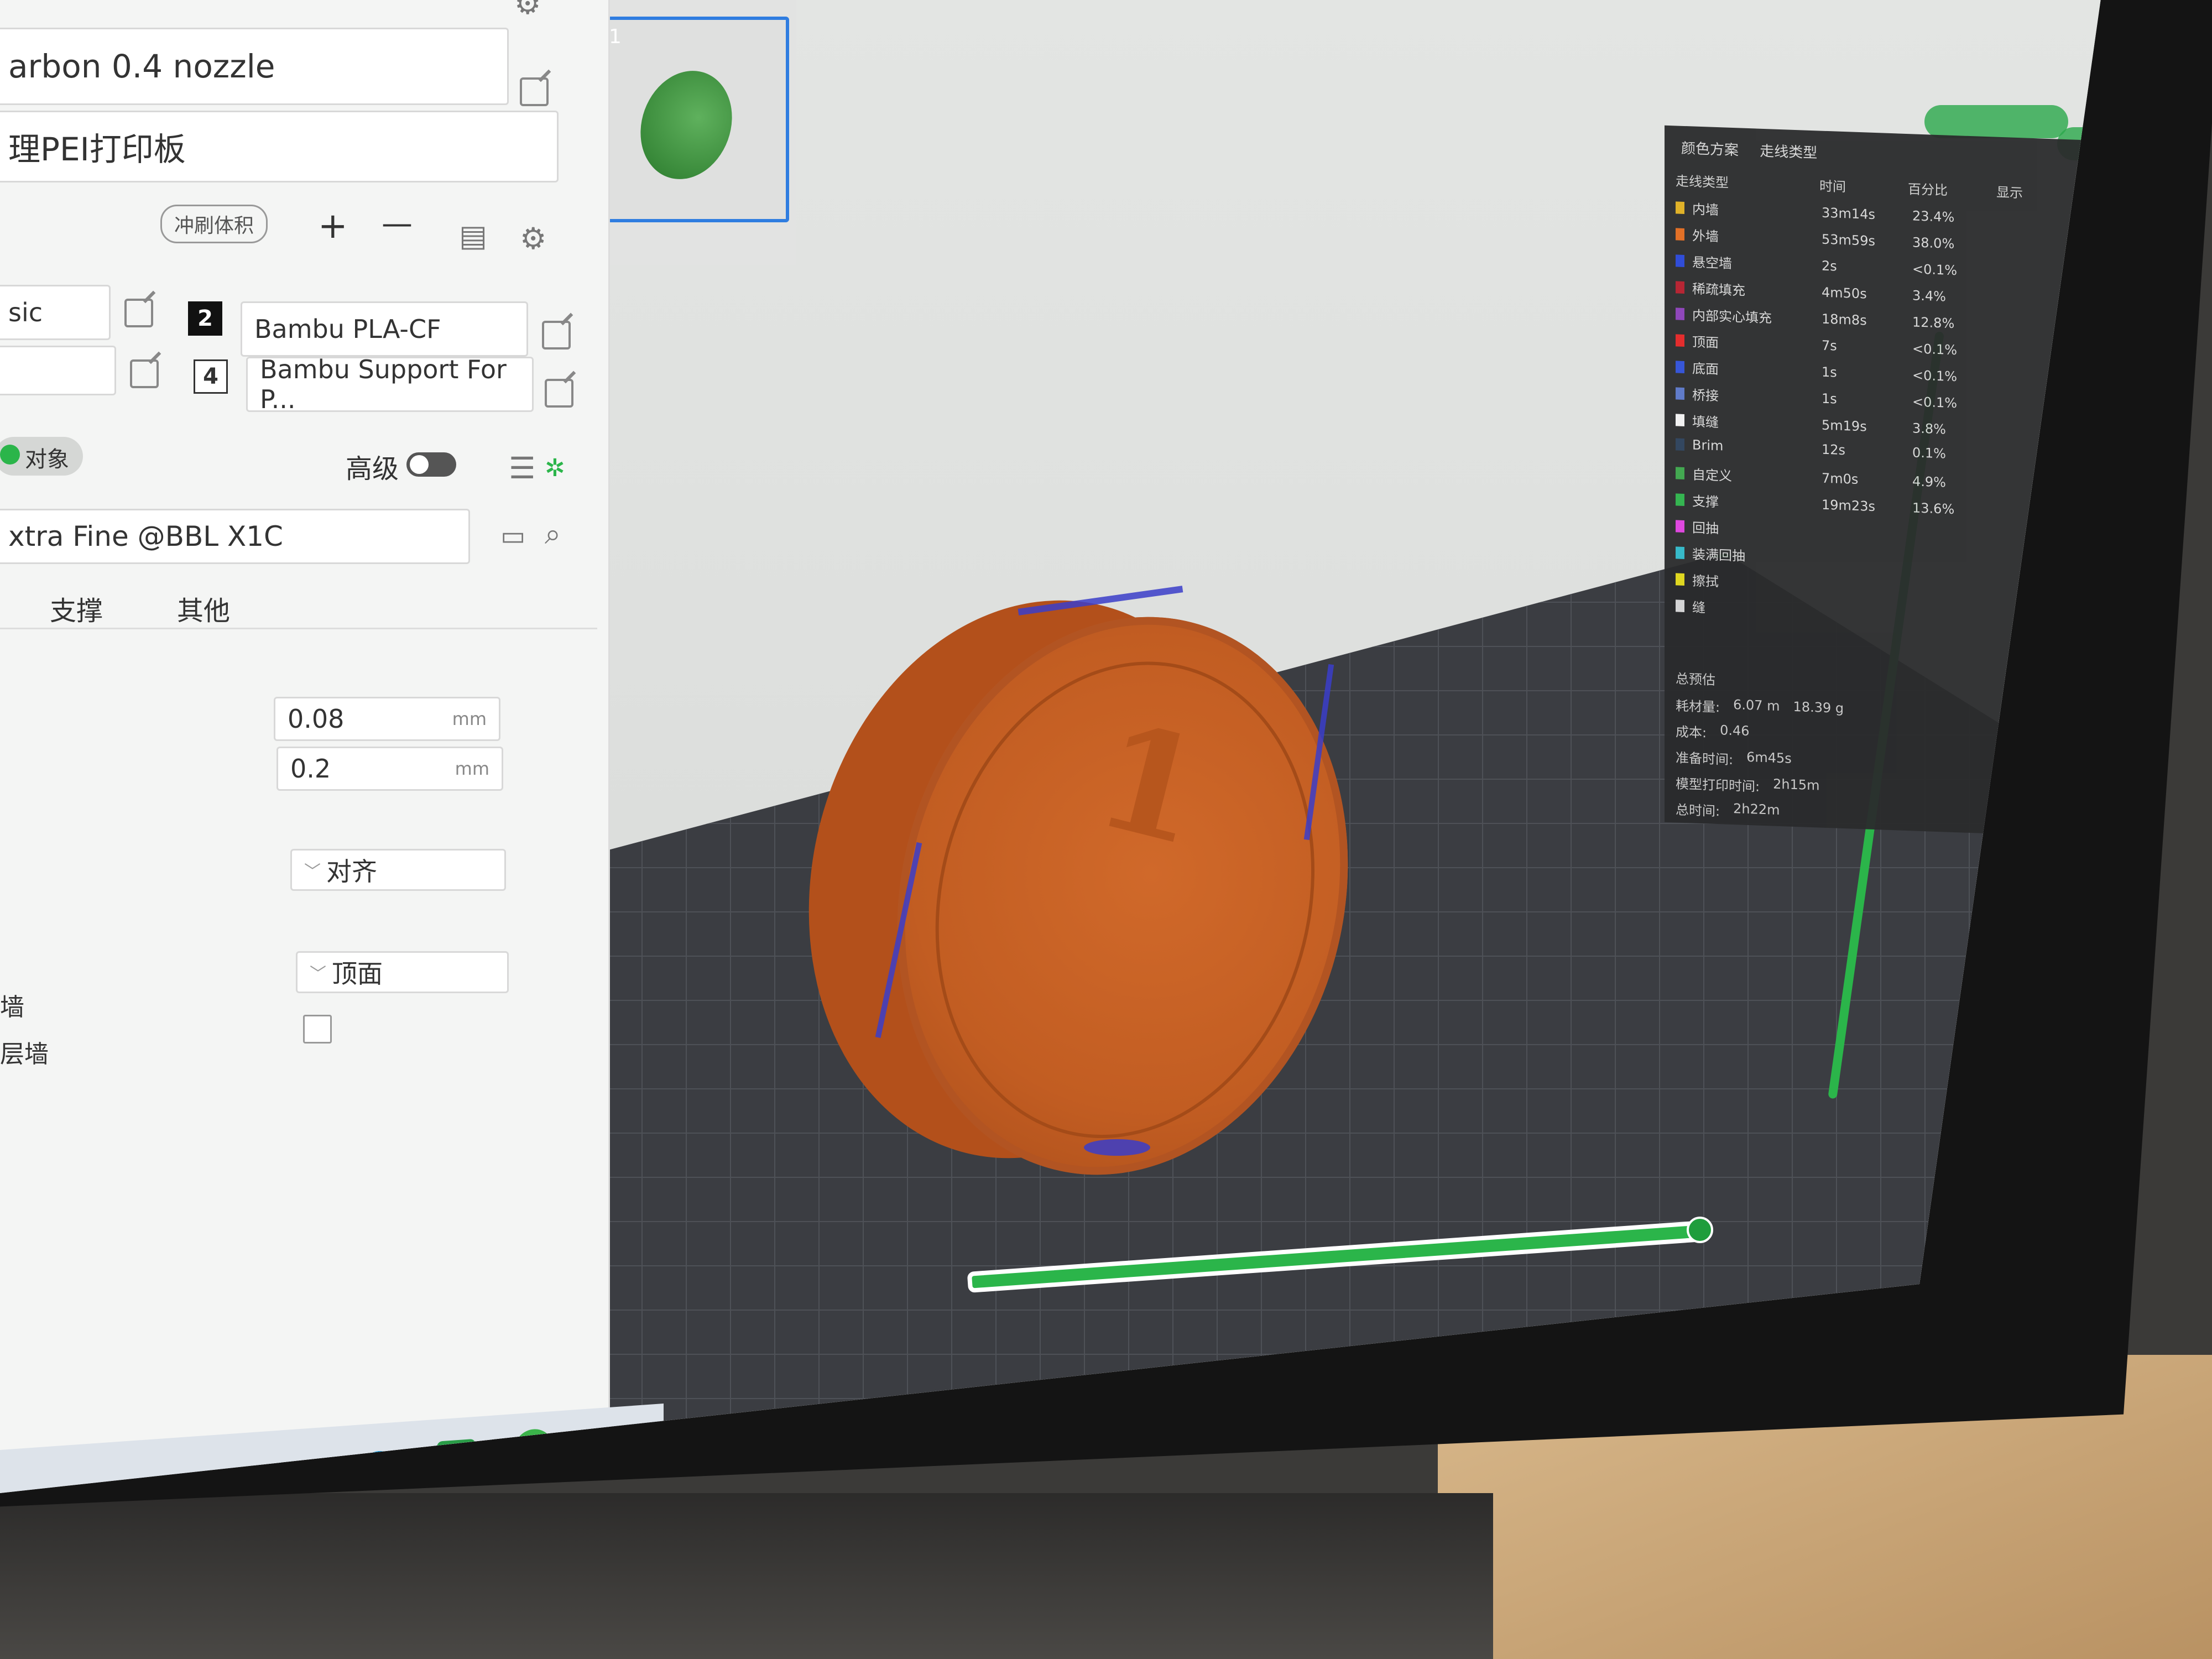 Image resolution: width=2212 pixels, height=1659 pixels. Describe the element at coordinates (77, 609) in the screenshot. I see `tab-support: 支撑` at that location.